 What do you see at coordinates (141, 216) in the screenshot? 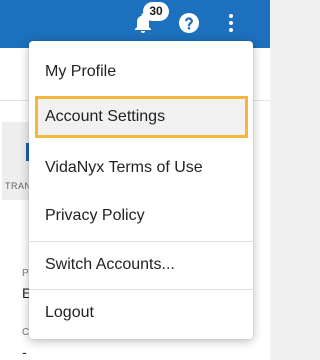
I see `menu-item-privacy-policy: Privacy Policy` at bounding box center [141, 216].